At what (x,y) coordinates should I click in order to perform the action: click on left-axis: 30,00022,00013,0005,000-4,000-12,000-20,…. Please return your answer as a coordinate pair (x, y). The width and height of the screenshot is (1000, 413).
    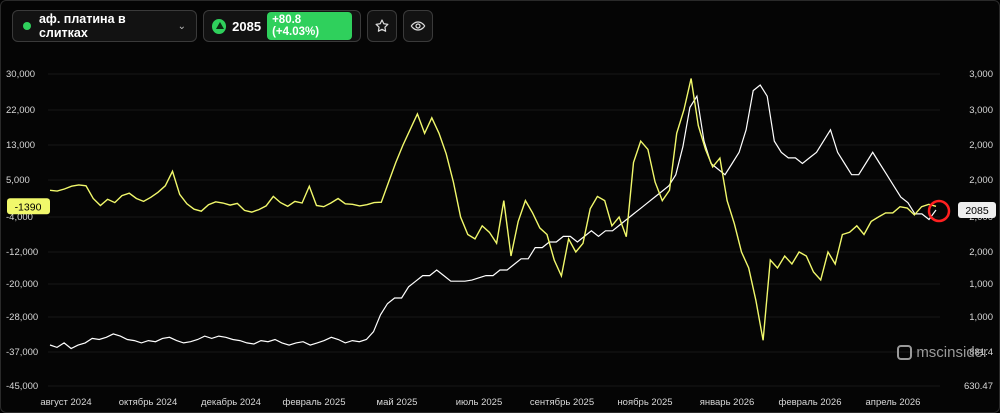
    Looking at the image, I should click on (22, 230).